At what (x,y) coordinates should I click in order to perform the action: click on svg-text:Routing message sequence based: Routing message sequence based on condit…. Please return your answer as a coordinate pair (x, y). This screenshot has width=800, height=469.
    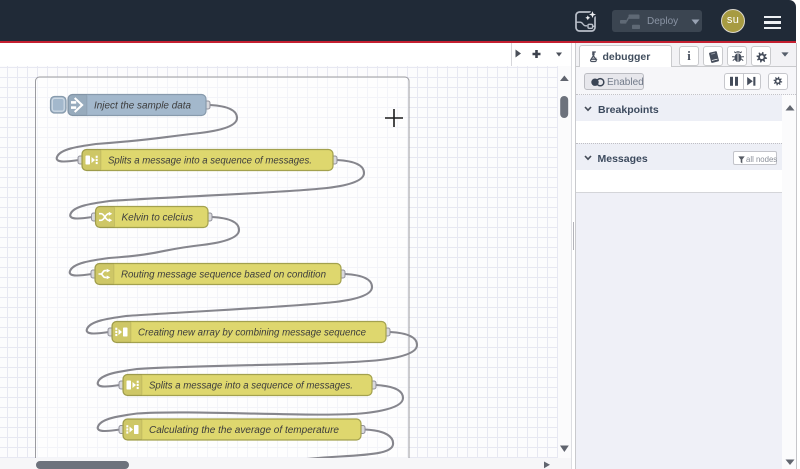
    Looking at the image, I should click on (223, 274).